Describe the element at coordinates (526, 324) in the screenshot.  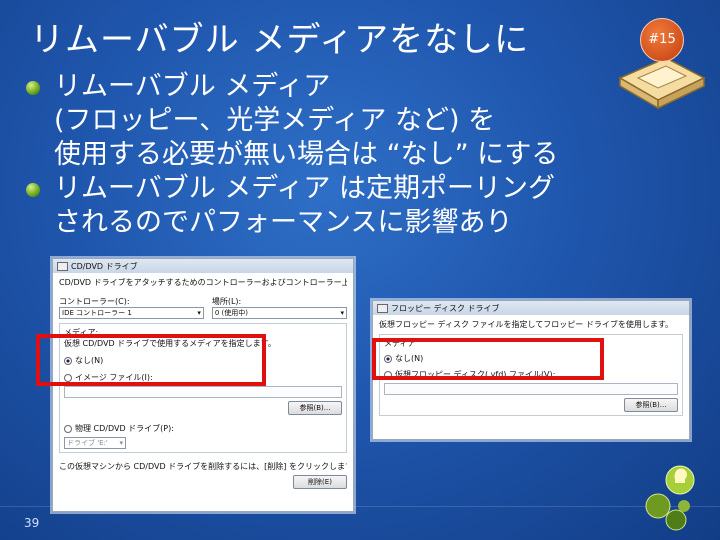
I see `dialog-description: 仮想フロッピー ディスク ファイルを指定してフロッピー ドライブを使用します。` at that location.